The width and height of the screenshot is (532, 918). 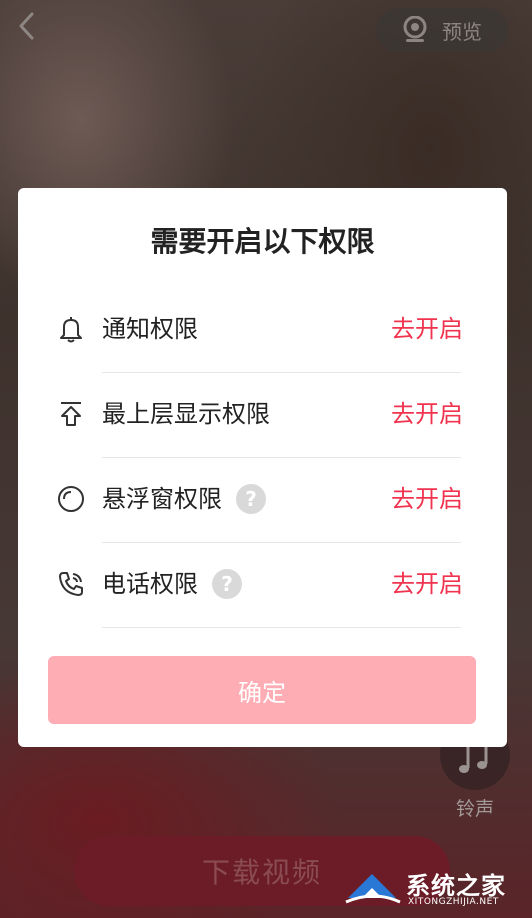 I want to click on floating-circle-icon, so click(x=71, y=499).